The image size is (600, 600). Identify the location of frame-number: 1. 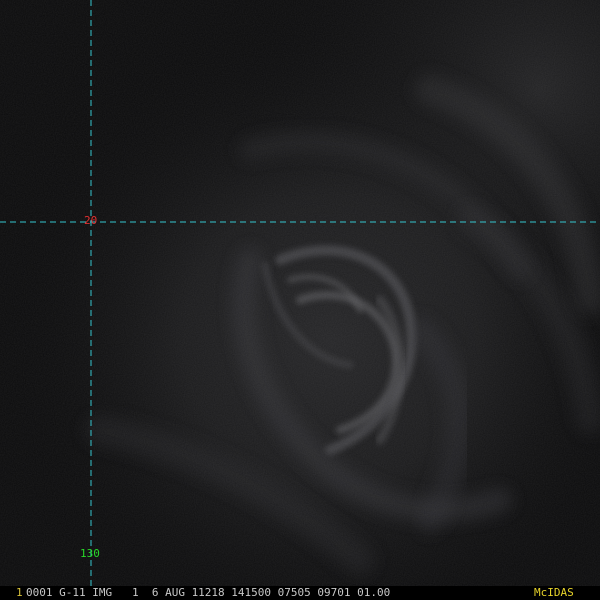
(19, 592).